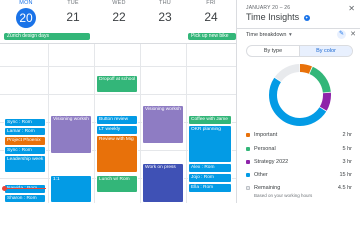 The width and height of the screenshot is (360, 240). Describe the element at coordinates (165, 18) in the screenshot. I see `day-number: 23` at that location.